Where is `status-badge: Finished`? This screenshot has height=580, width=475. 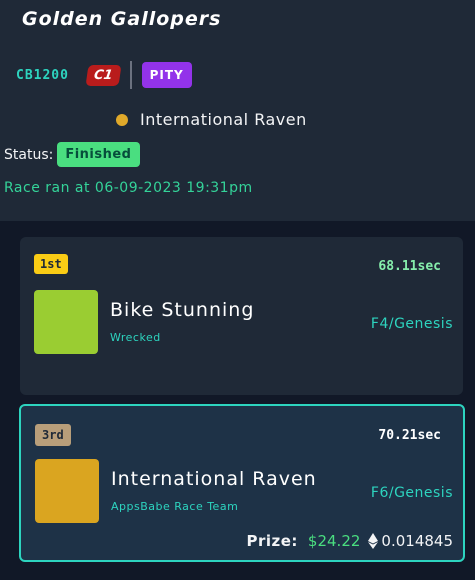 status-badge: Finished is located at coordinates (98, 154).